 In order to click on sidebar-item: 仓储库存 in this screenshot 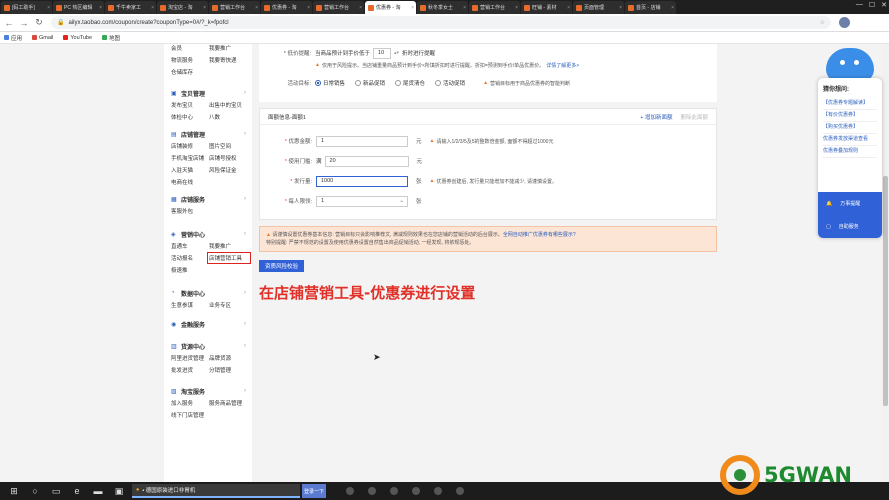, I will do `click(190, 72)`.